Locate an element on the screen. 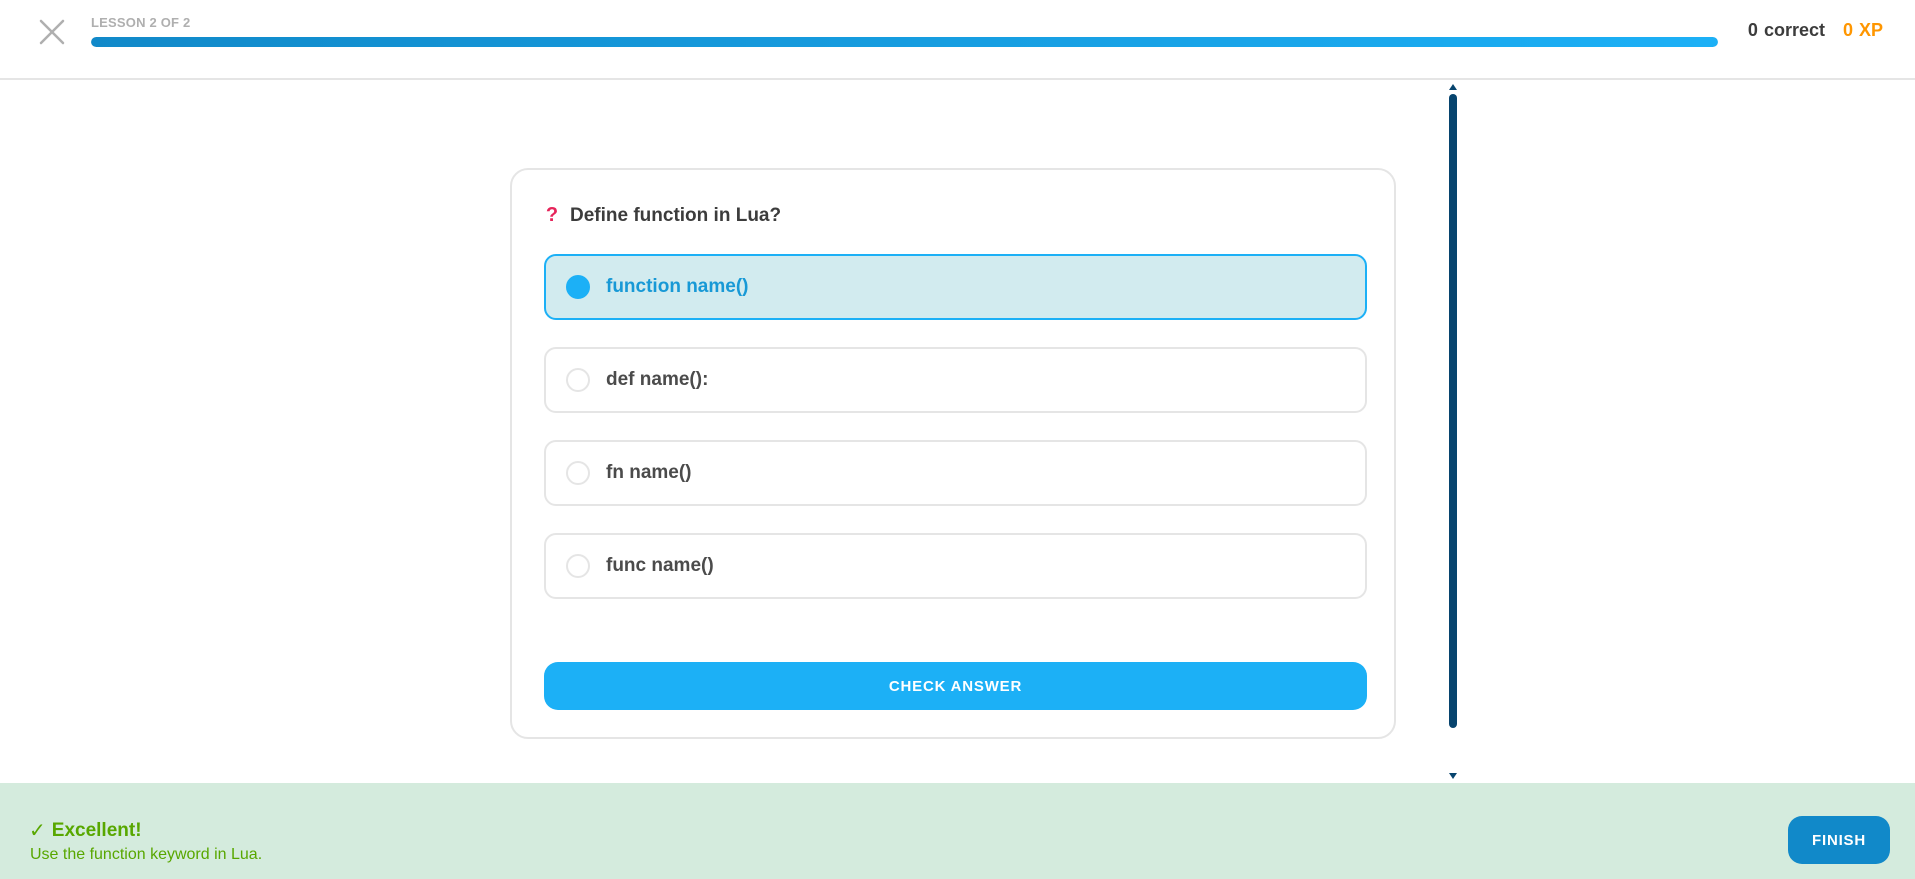 The image size is (1915, 879). xp-count: 0 is located at coordinates (1847, 30).